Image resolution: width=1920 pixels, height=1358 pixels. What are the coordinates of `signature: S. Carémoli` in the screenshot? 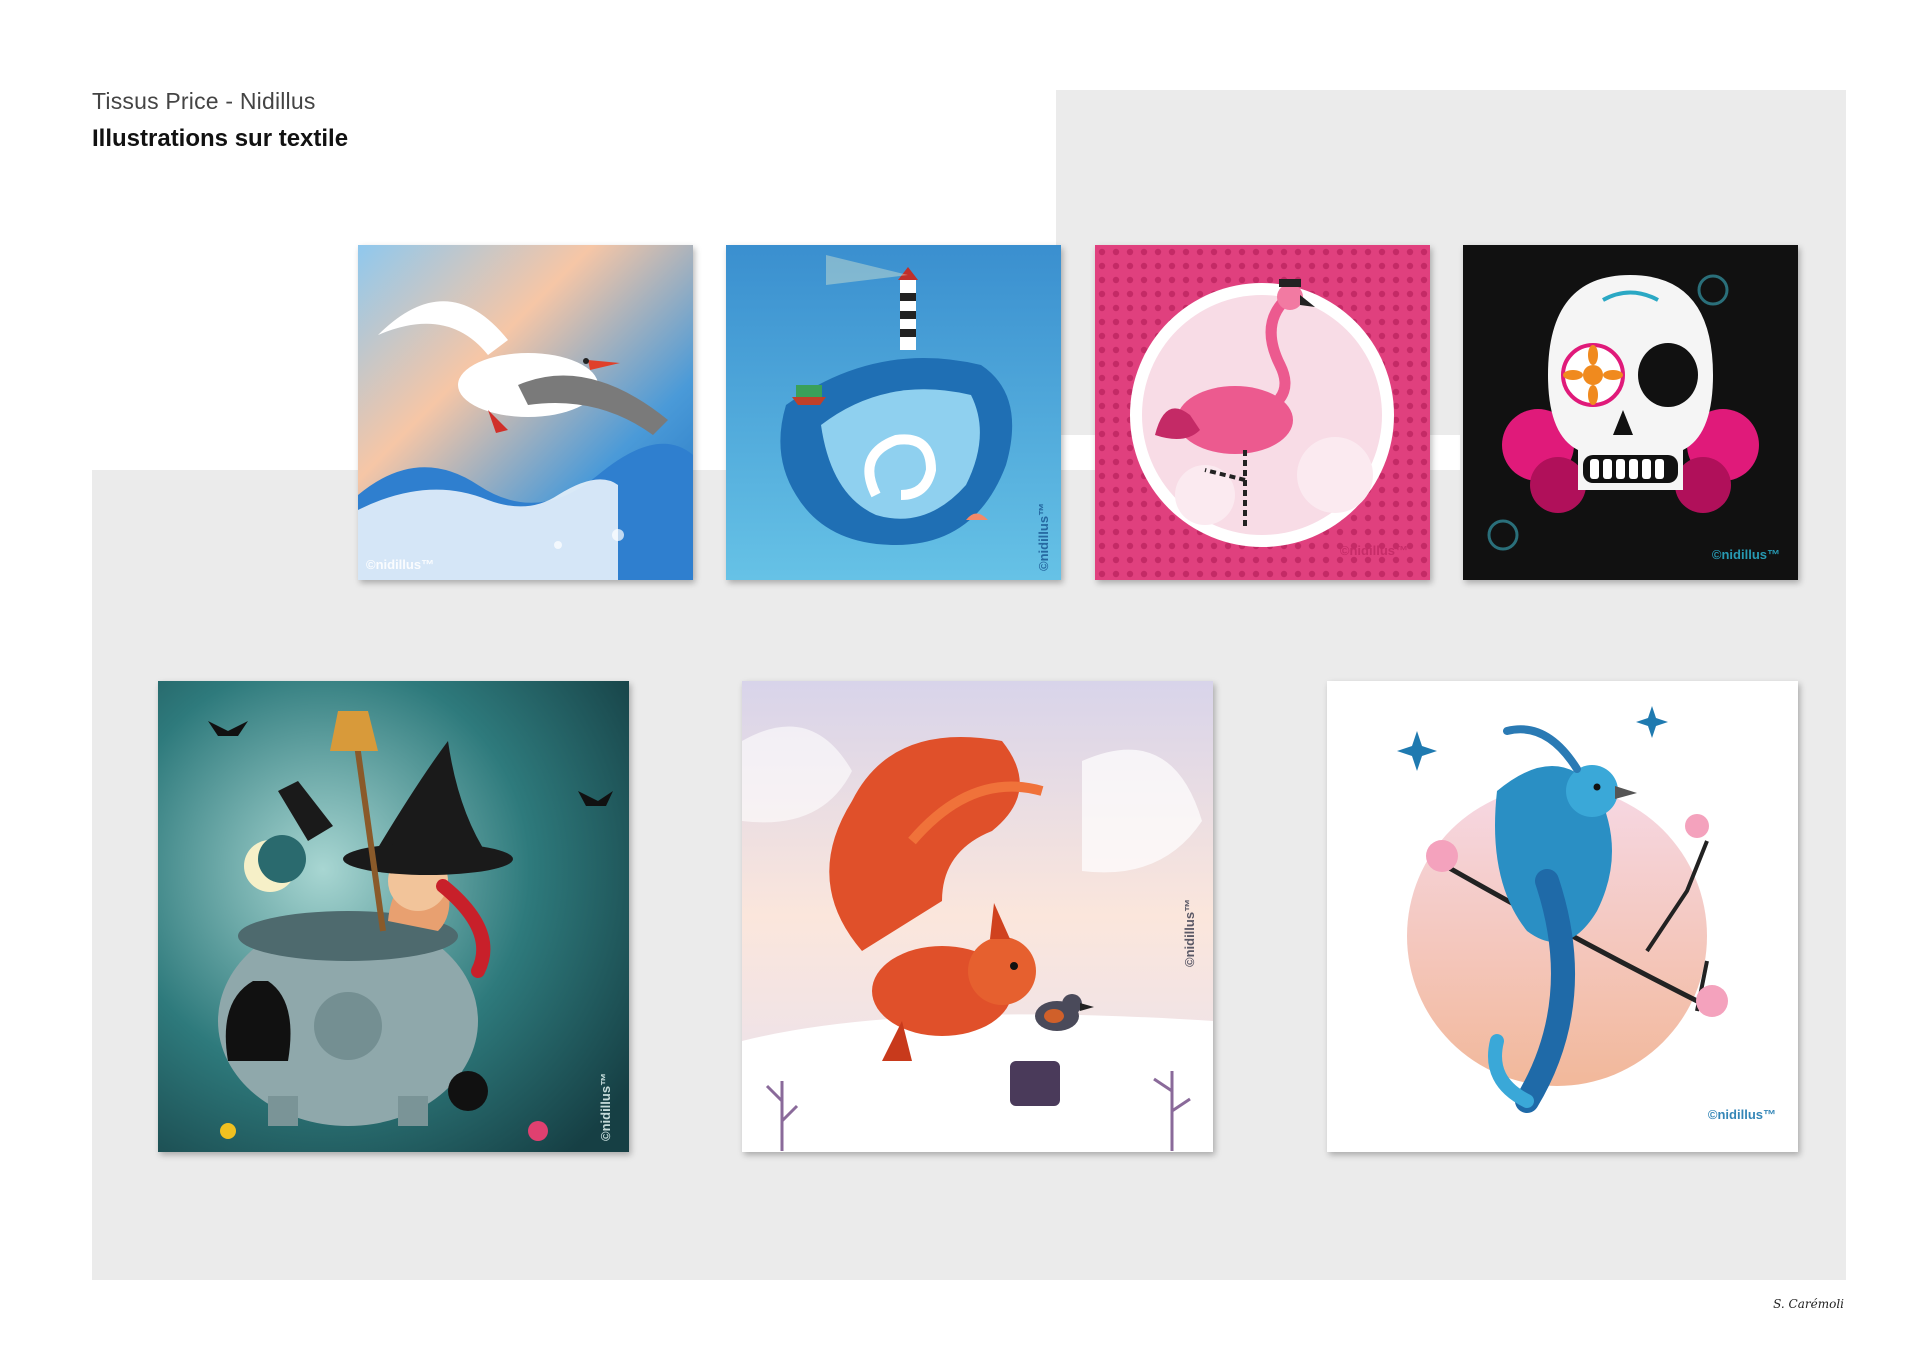 It's located at (1808, 1304).